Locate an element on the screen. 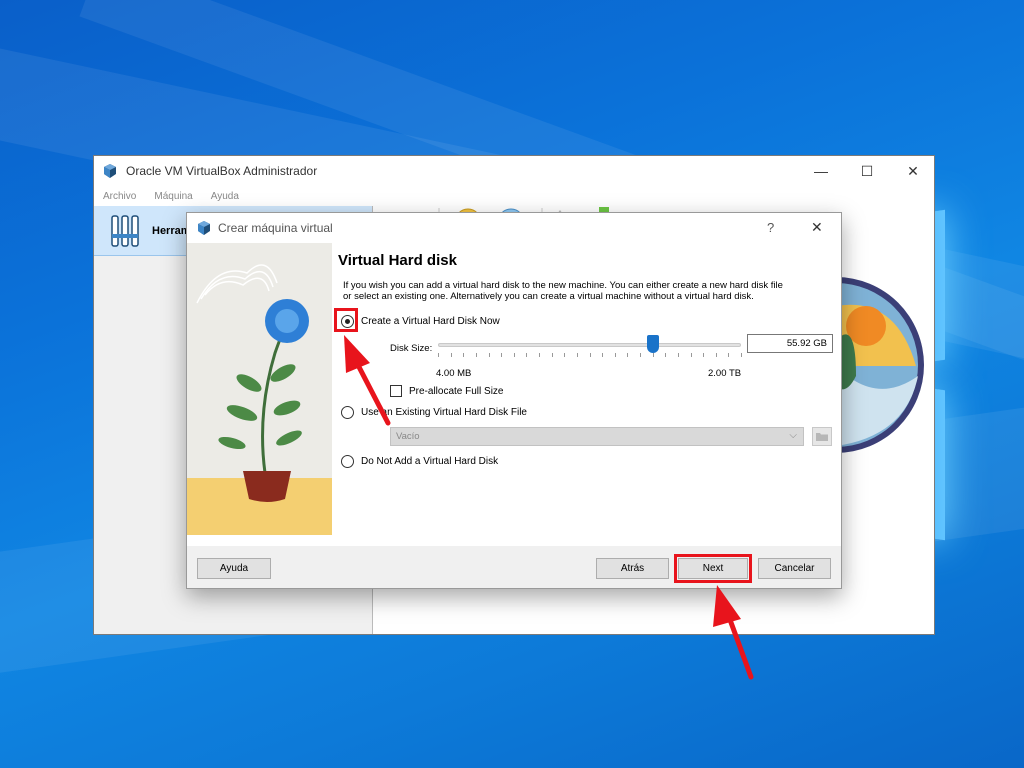 The width and height of the screenshot is (1024, 768). slider-track is located at coordinates (589, 345).